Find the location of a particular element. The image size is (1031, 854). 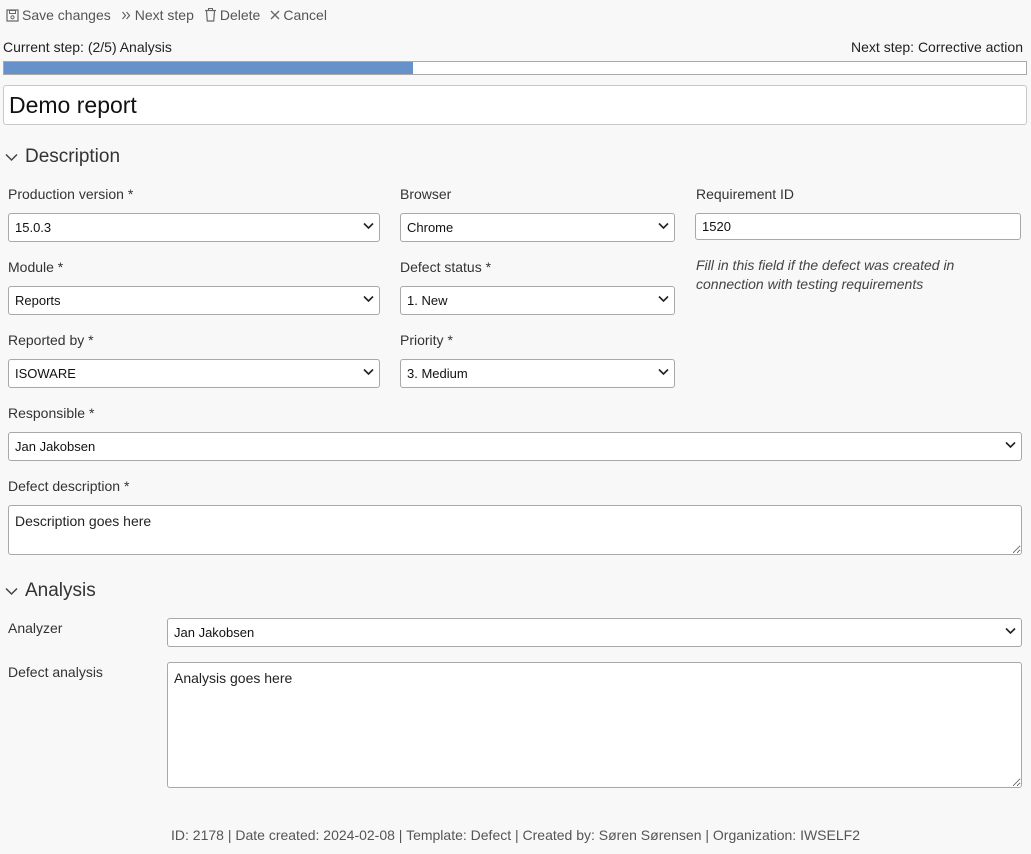

production-version-select: 15.0.3 is located at coordinates (194, 227).